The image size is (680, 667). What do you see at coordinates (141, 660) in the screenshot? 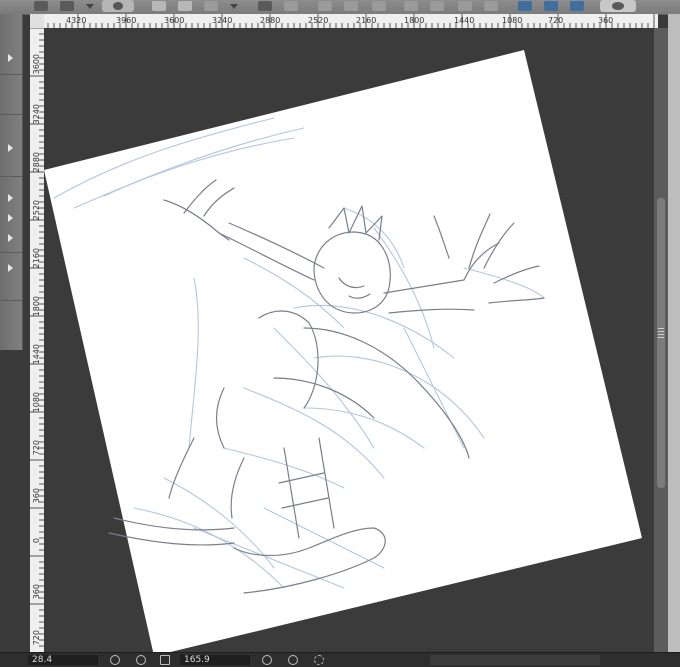
I see `zoom-in-icon` at bounding box center [141, 660].